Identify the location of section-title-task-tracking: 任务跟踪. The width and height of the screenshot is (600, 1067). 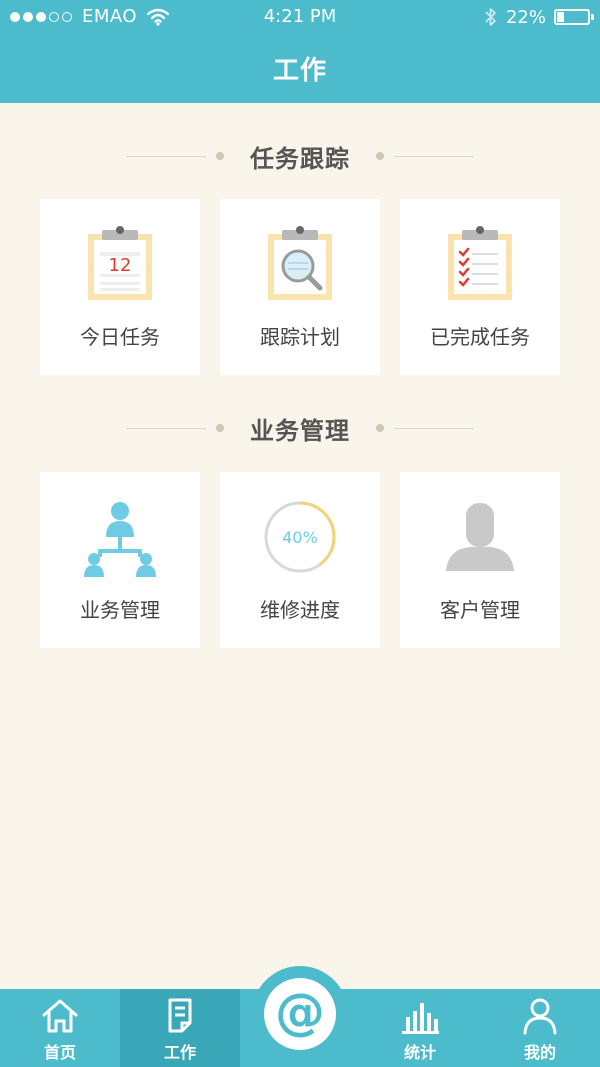
(300, 156).